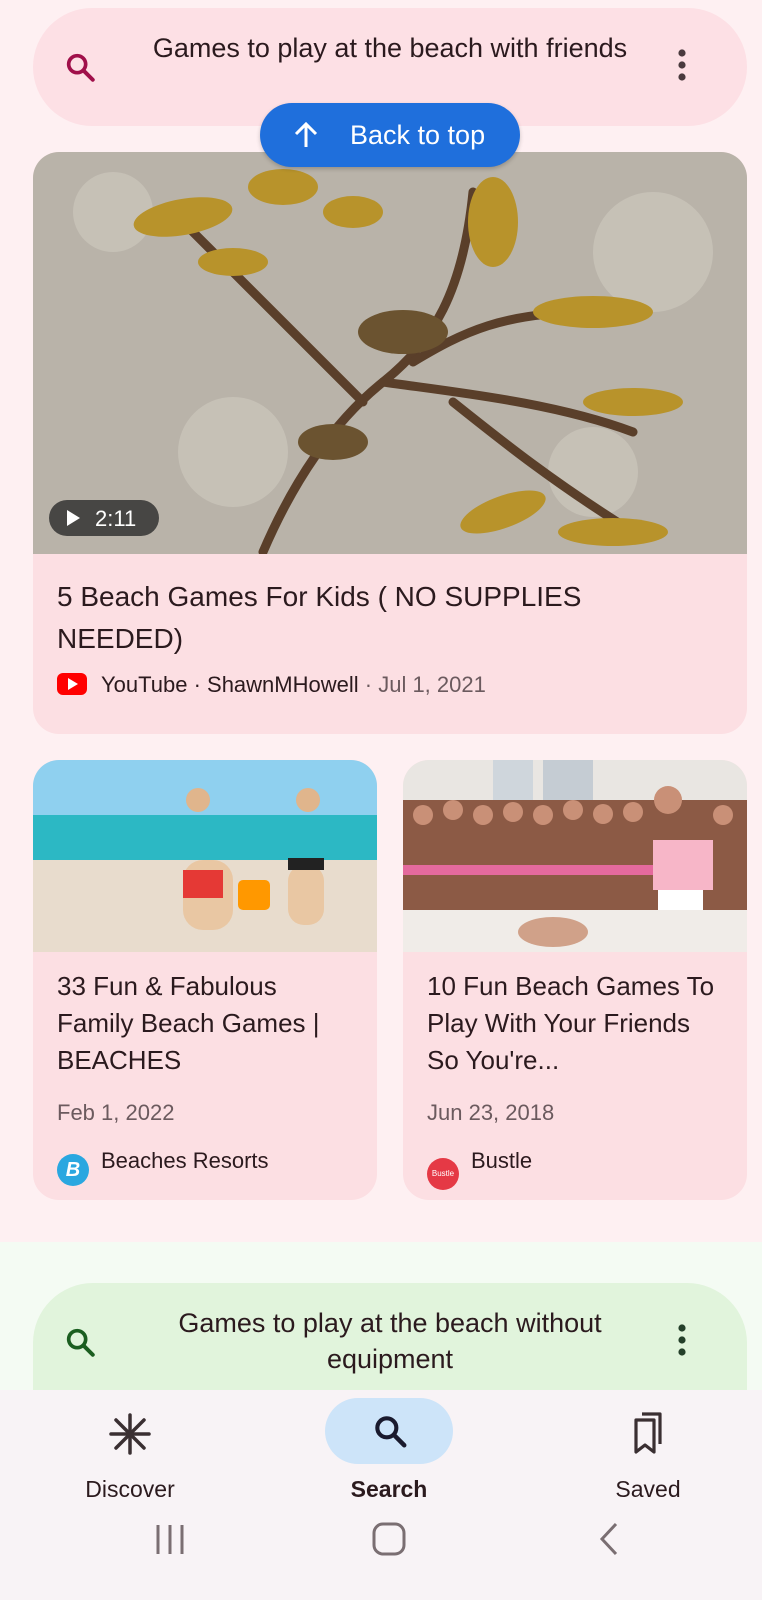 This screenshot has height=1600, width=762. Describe the element at coordinates (432, 684) in the screenshot. I see `featured-date: Jul 1, 2021` at that location.